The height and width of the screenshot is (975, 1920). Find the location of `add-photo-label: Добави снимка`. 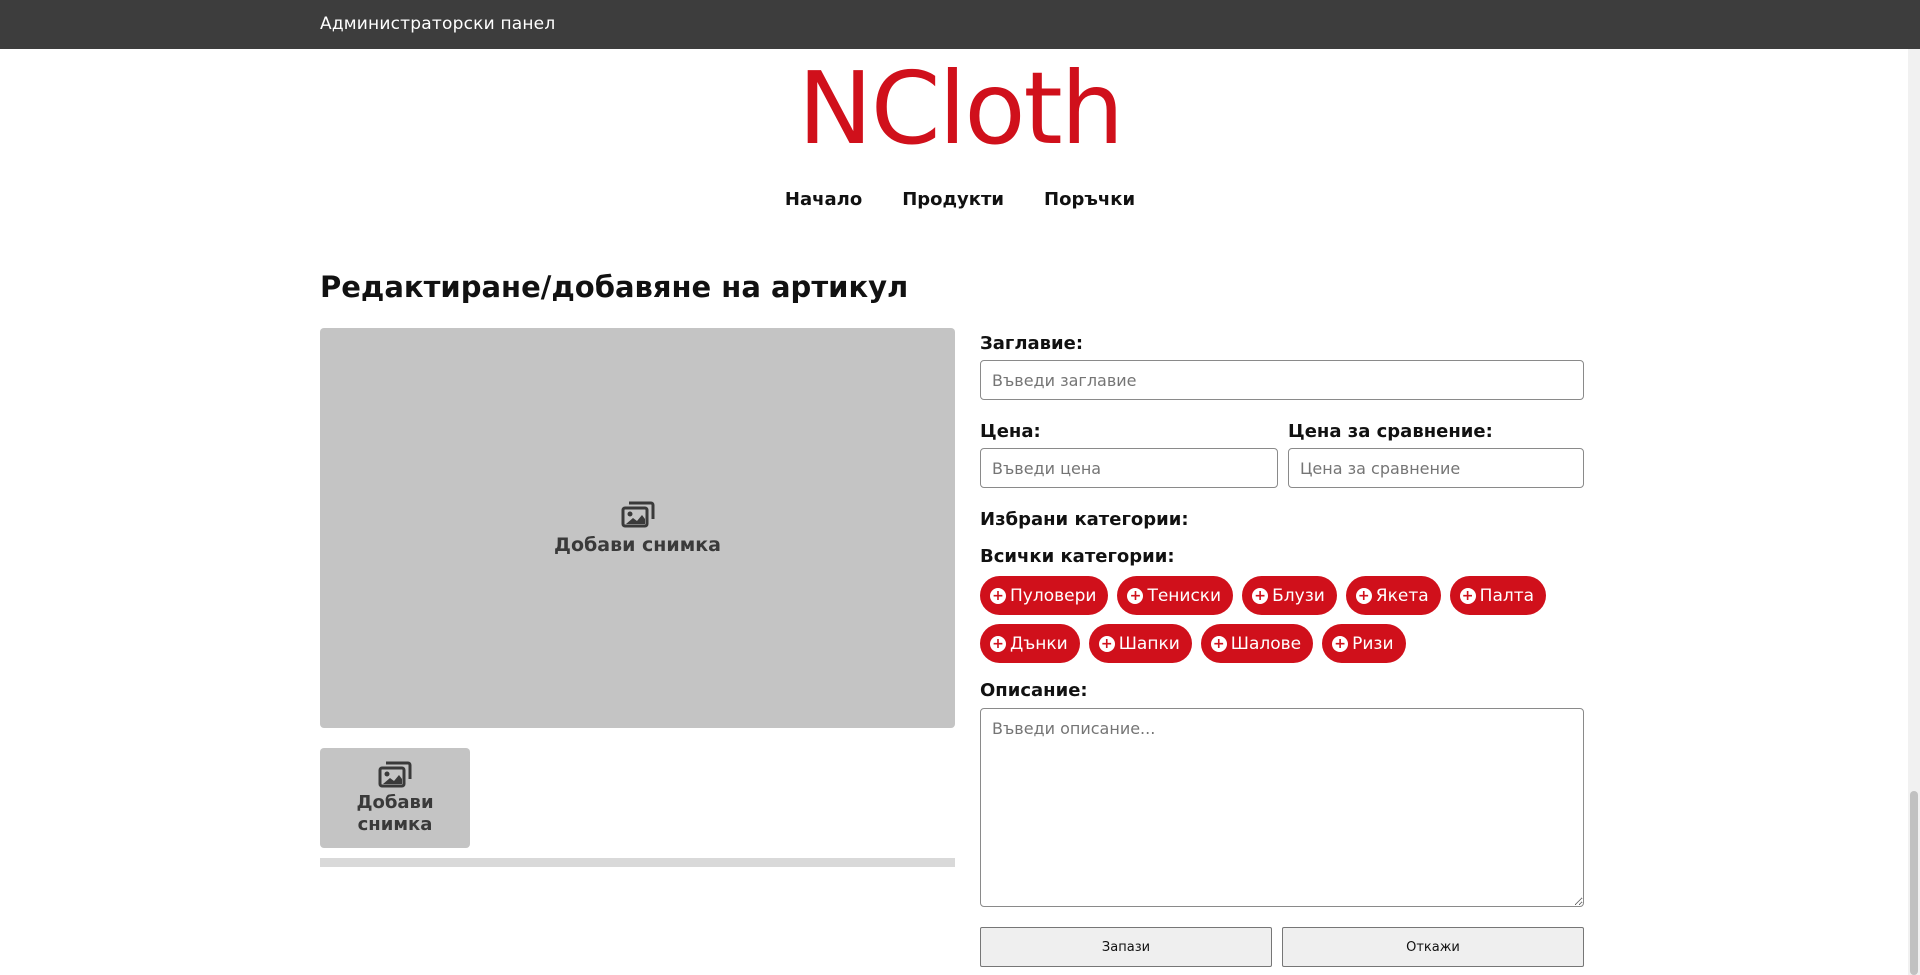

add-photo-label: Добави снимка is located at coordinates (637, 545).